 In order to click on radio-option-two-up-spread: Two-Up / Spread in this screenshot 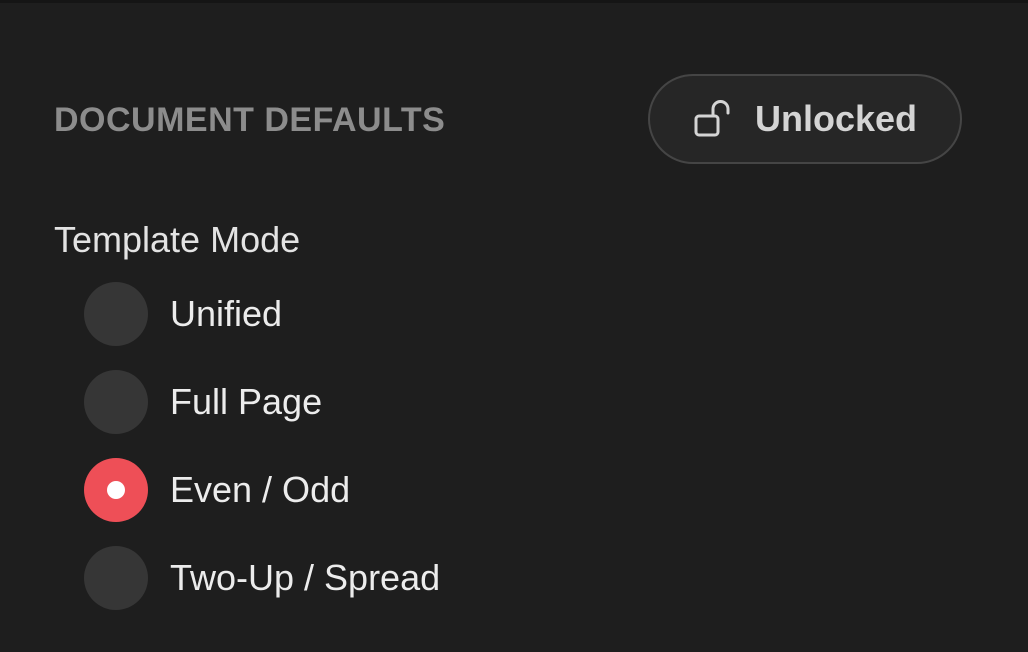, I will do `click(262, 578)`.